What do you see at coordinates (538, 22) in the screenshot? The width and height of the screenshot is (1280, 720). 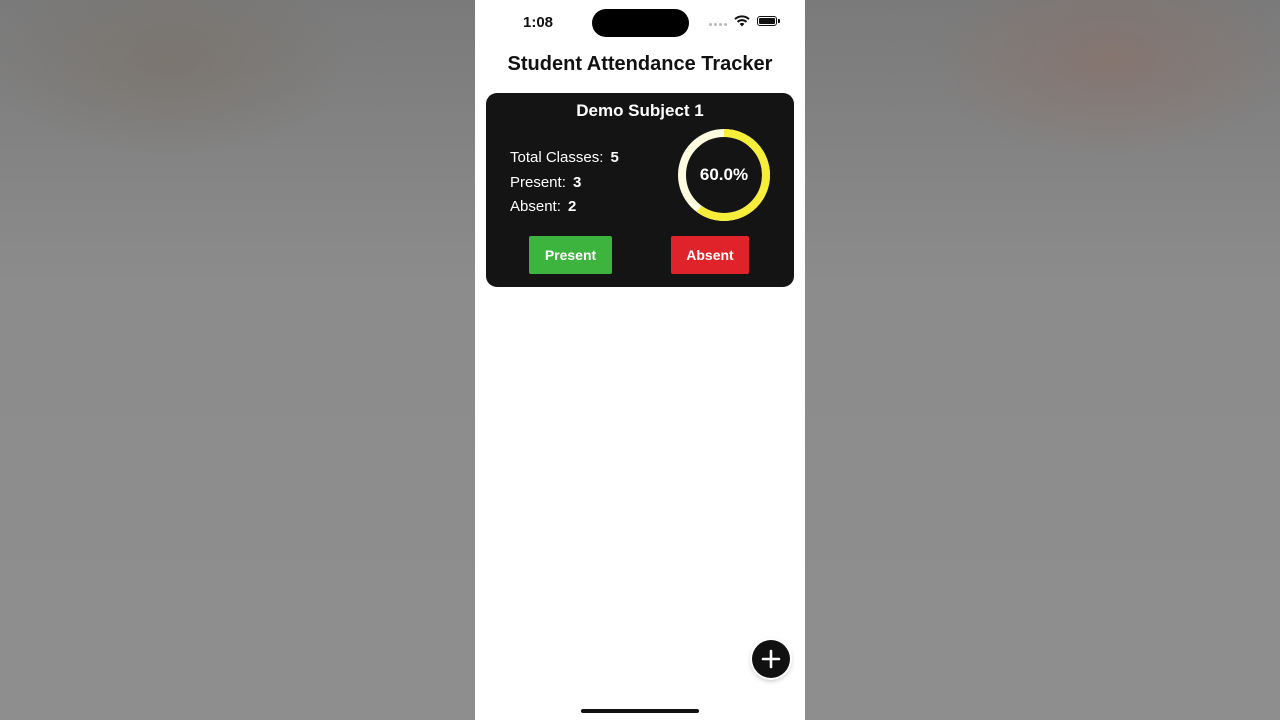 I see `status-time: 1:08` at bounding box center [538, 22].